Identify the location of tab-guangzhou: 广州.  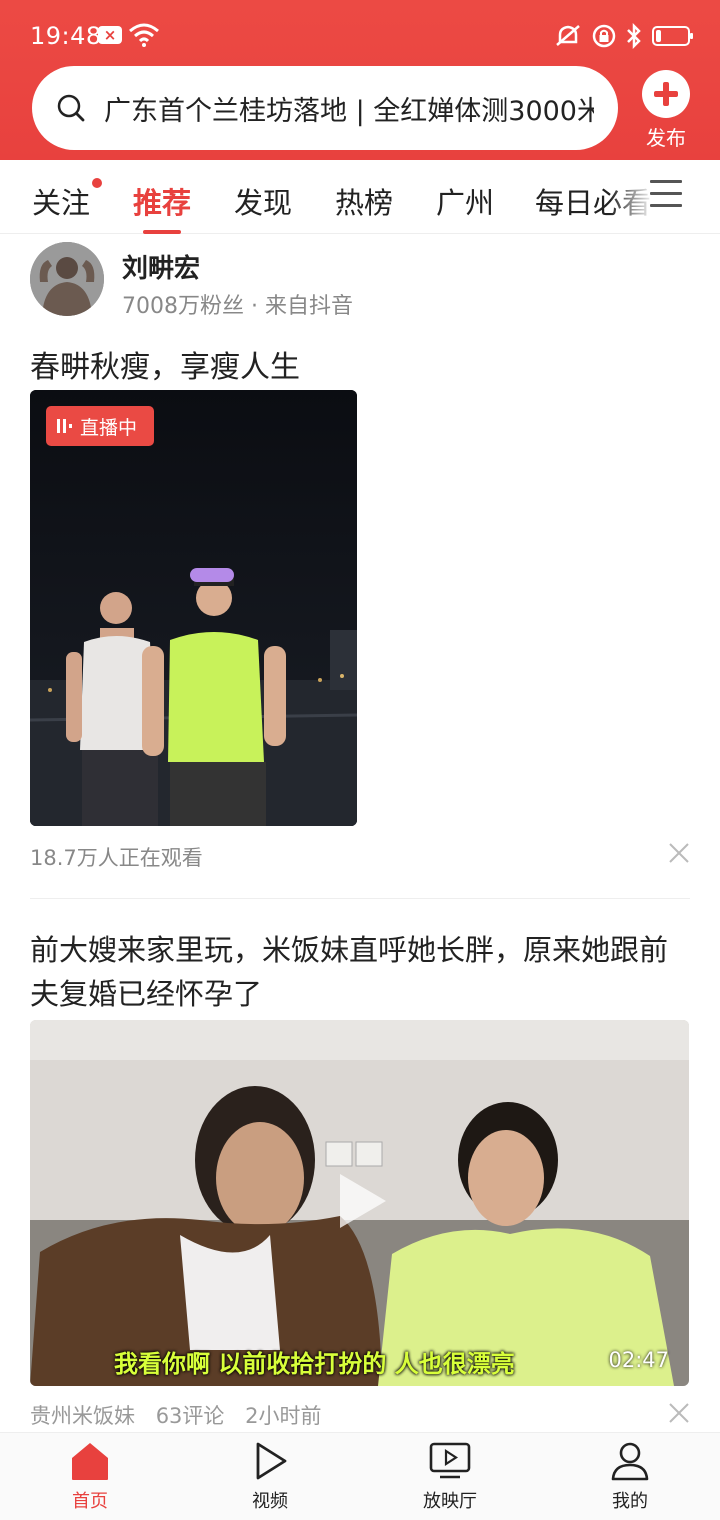
(465, 201).